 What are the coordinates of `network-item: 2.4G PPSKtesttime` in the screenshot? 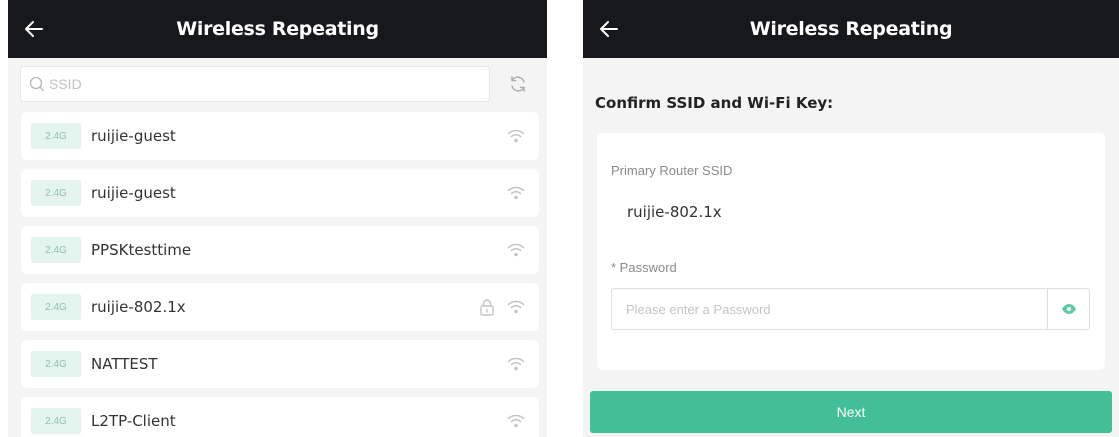 It's located at (280, 250).